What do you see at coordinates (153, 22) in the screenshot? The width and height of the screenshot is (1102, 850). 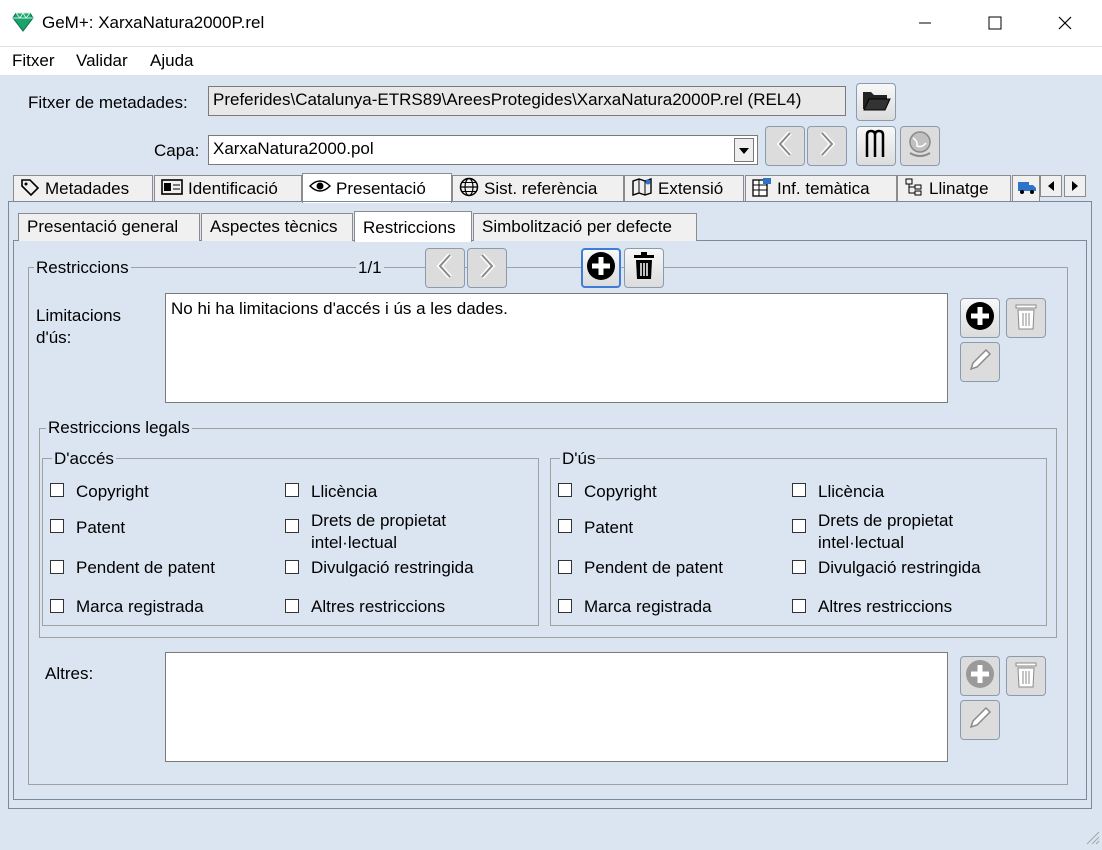 I see `window-title: GeM+: XarxaNatura2000P.rel` at bounding box center [153, 22].